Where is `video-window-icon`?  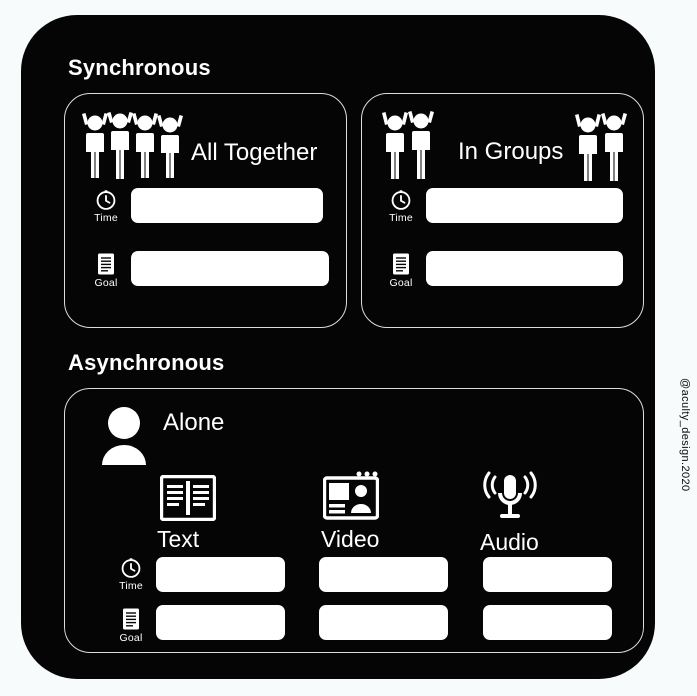
video-window-icon is located at coordinates (351, 496).